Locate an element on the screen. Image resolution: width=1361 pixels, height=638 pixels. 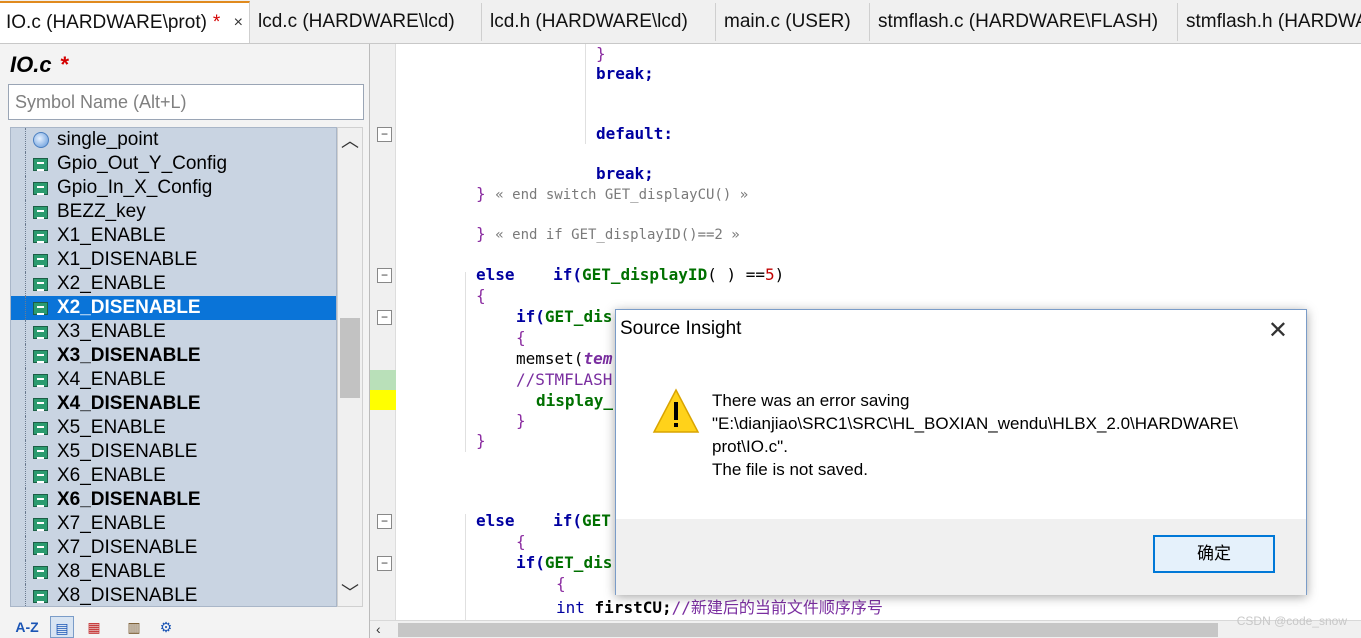
symbol-list-item: Gpio_In_X_Config is located at coordinates (173, 188).